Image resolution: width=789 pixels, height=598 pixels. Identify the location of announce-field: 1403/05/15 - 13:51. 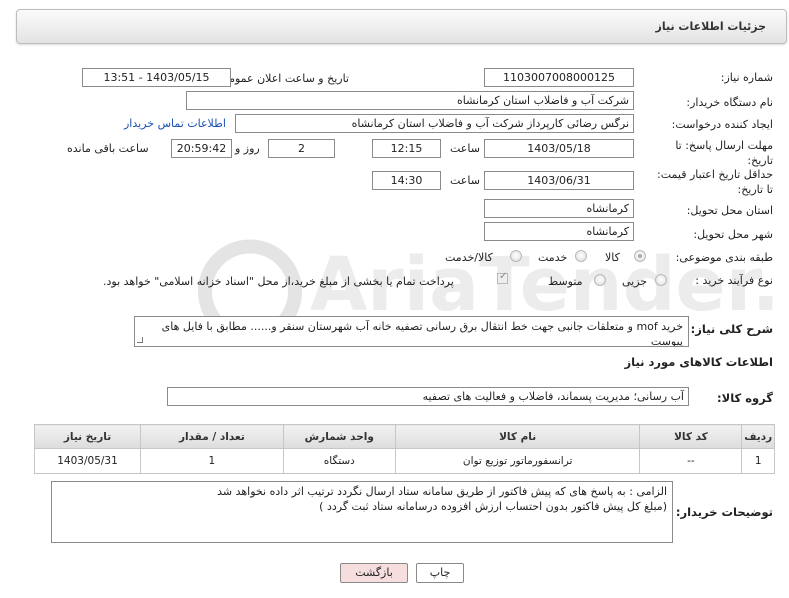
(156, 77).